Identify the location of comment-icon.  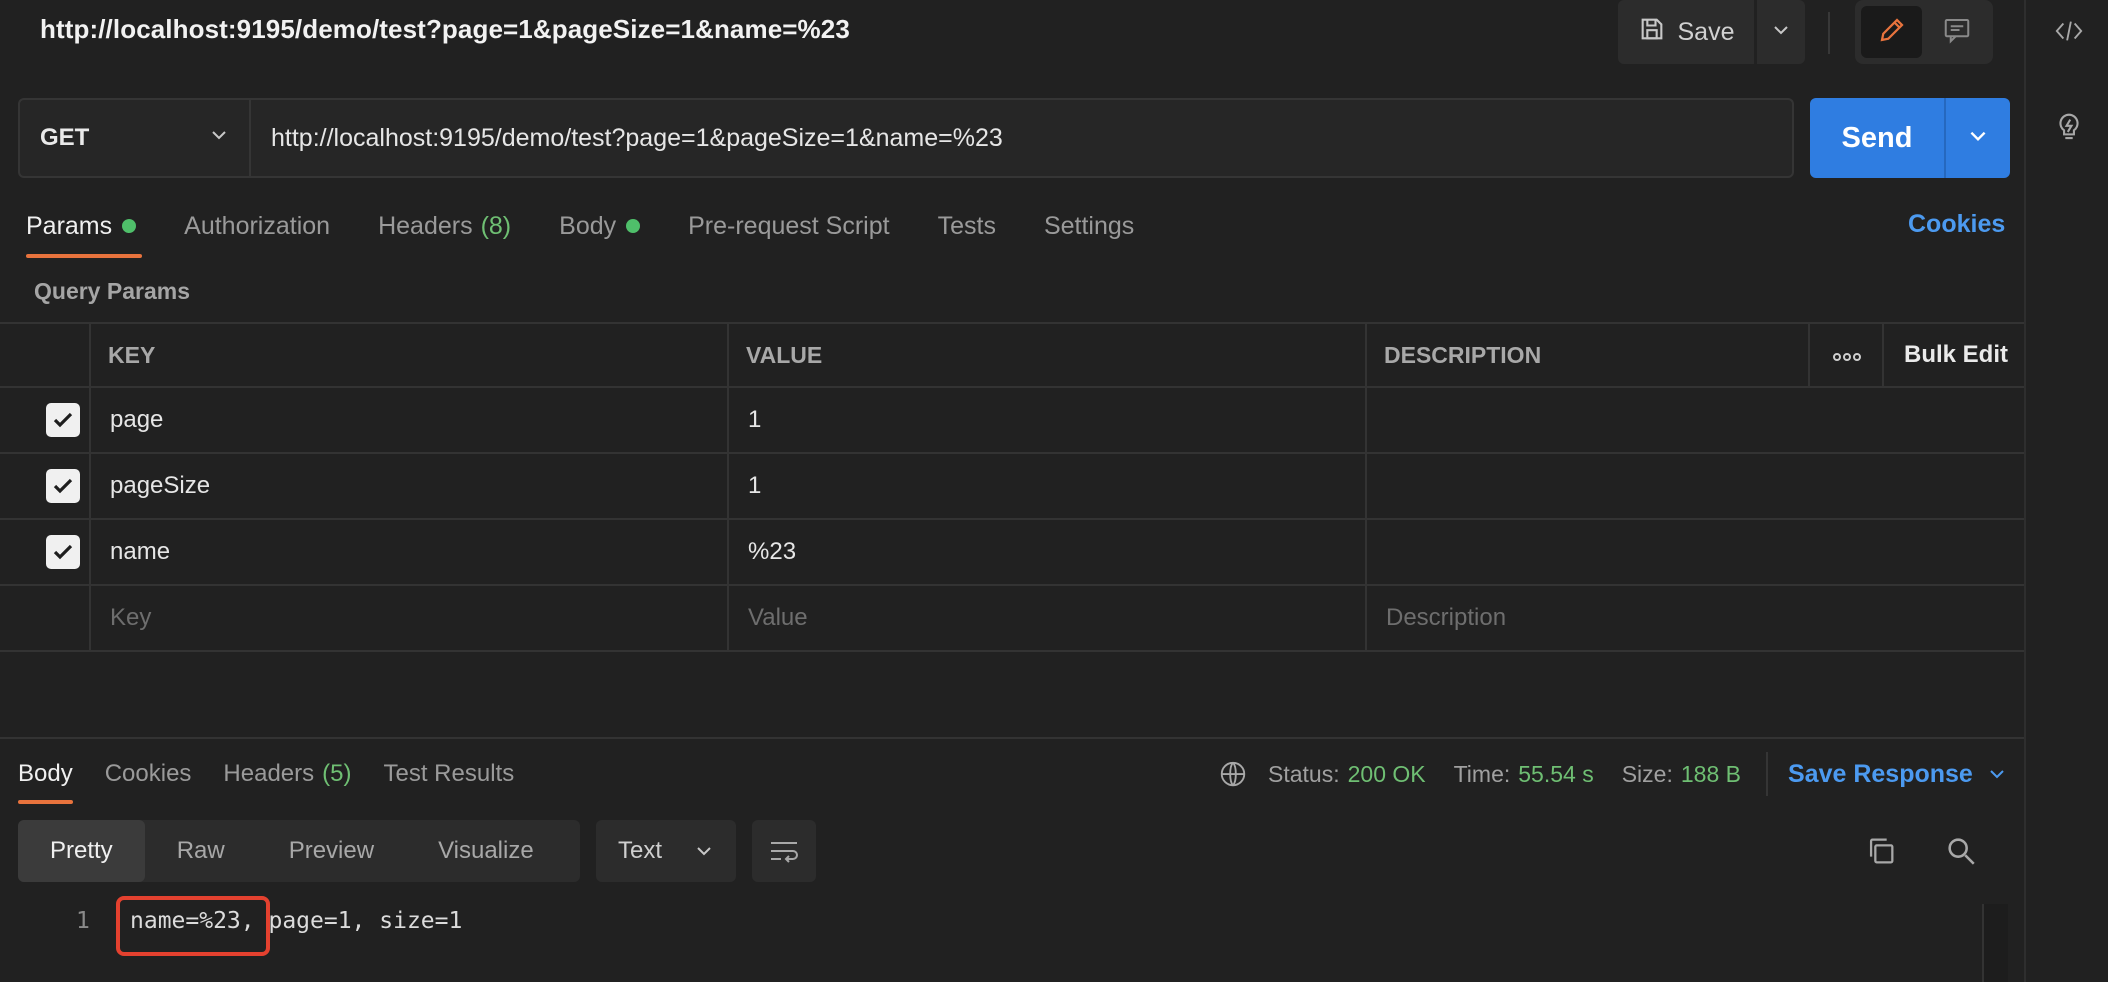
(1957, 32).